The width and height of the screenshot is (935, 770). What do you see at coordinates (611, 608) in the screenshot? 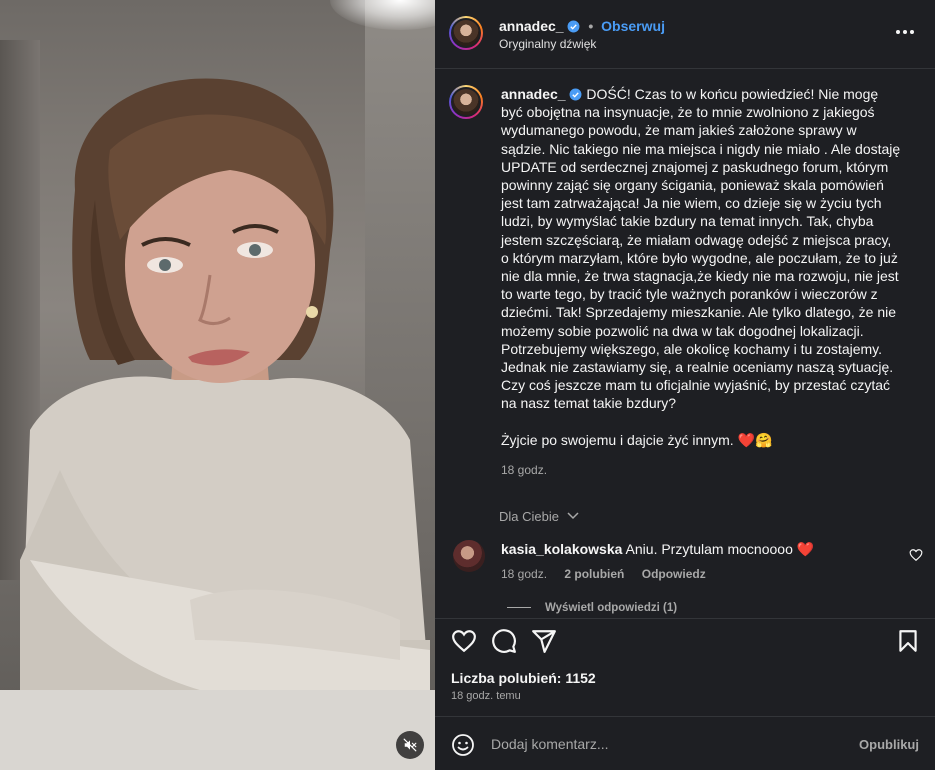
I see `view-replies-label: Wyświetl odpowiedzi (1)` at bounding box center [611, 608].